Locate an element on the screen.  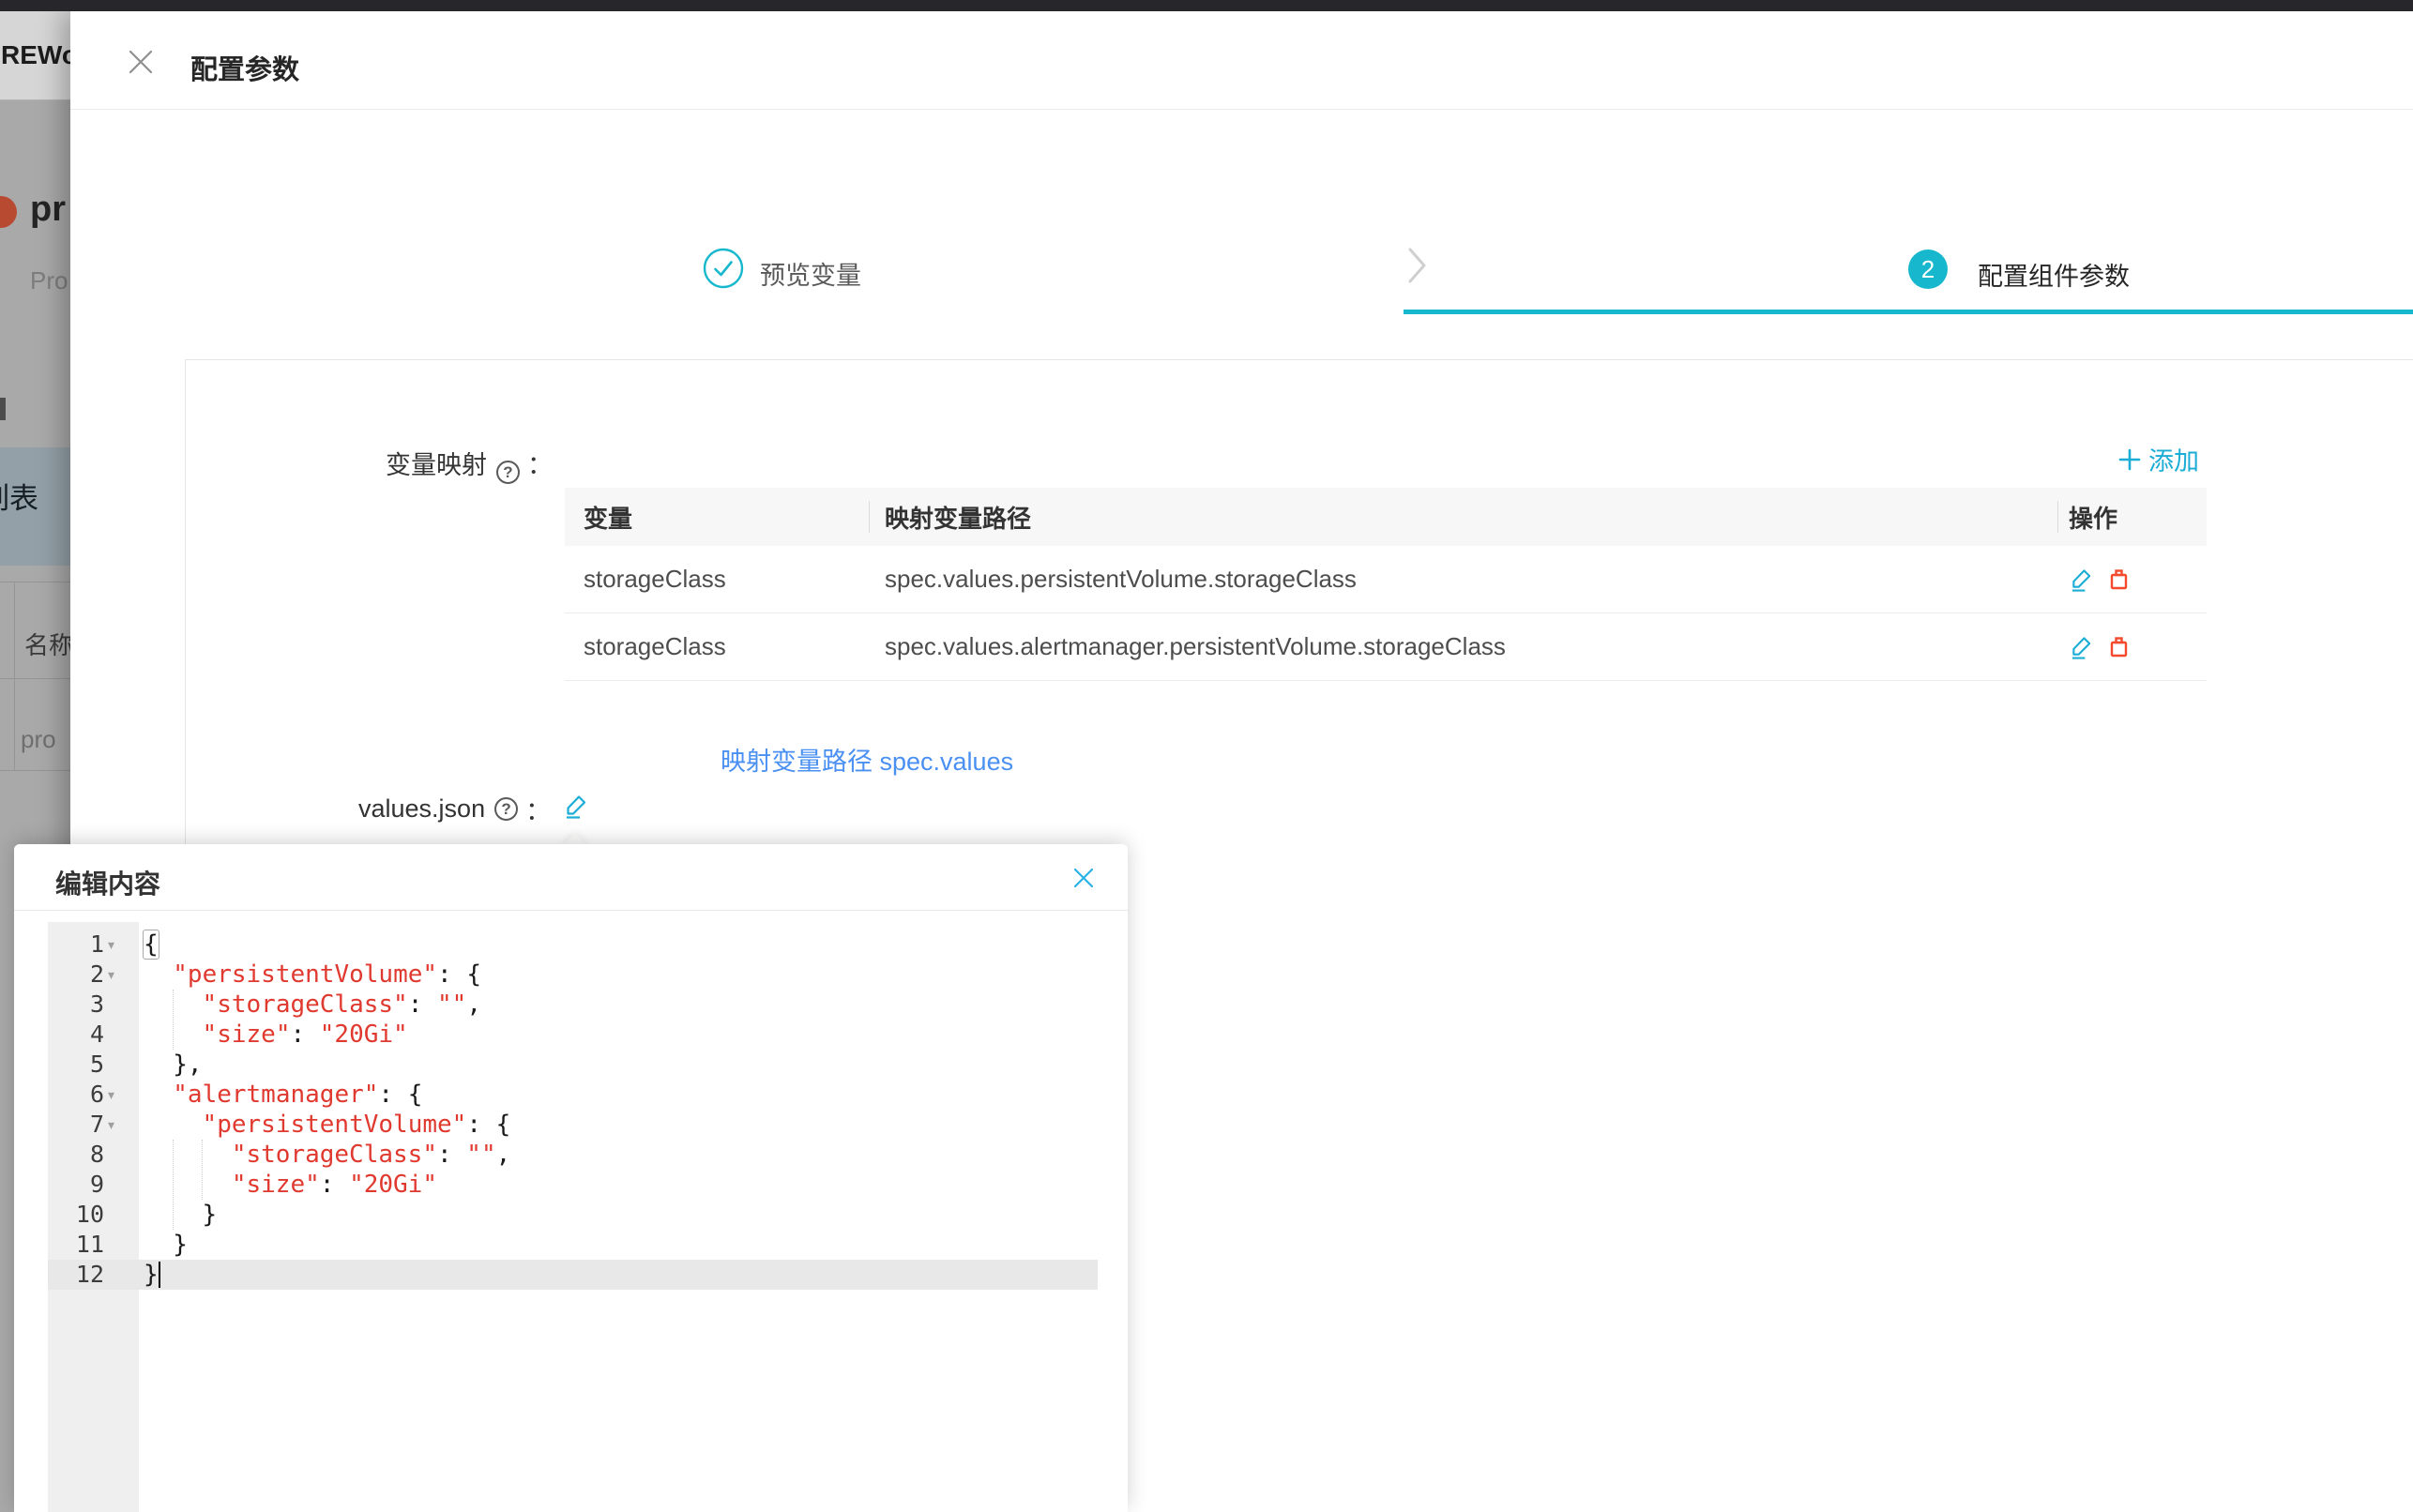
stepper-chevron-icon is located at coordinates (1417, 268).